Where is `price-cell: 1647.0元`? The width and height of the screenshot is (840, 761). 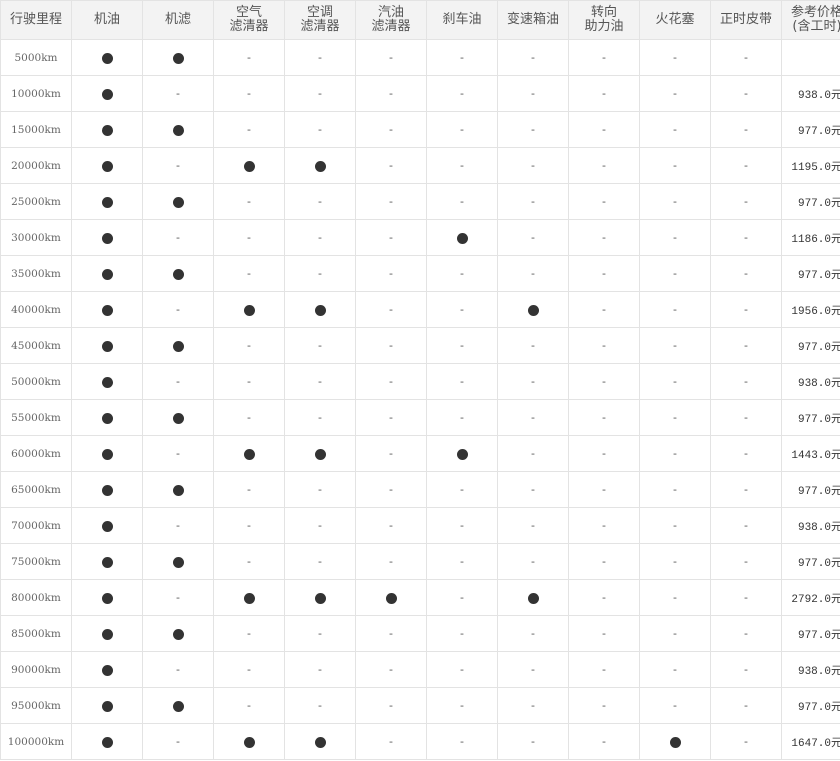 price-cell: 1647.0元 is located at coordinates (810, 741).